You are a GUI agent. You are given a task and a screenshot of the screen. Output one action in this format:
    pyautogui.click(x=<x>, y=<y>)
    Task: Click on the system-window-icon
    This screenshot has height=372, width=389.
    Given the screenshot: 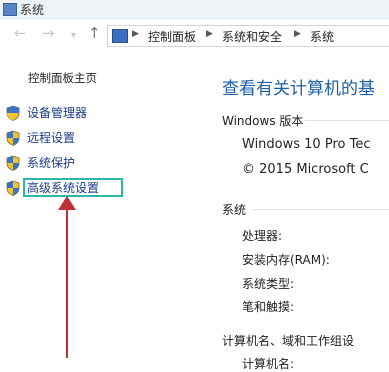 What is the action you would take?
    pyautogui.click(x=10, y=9)
    